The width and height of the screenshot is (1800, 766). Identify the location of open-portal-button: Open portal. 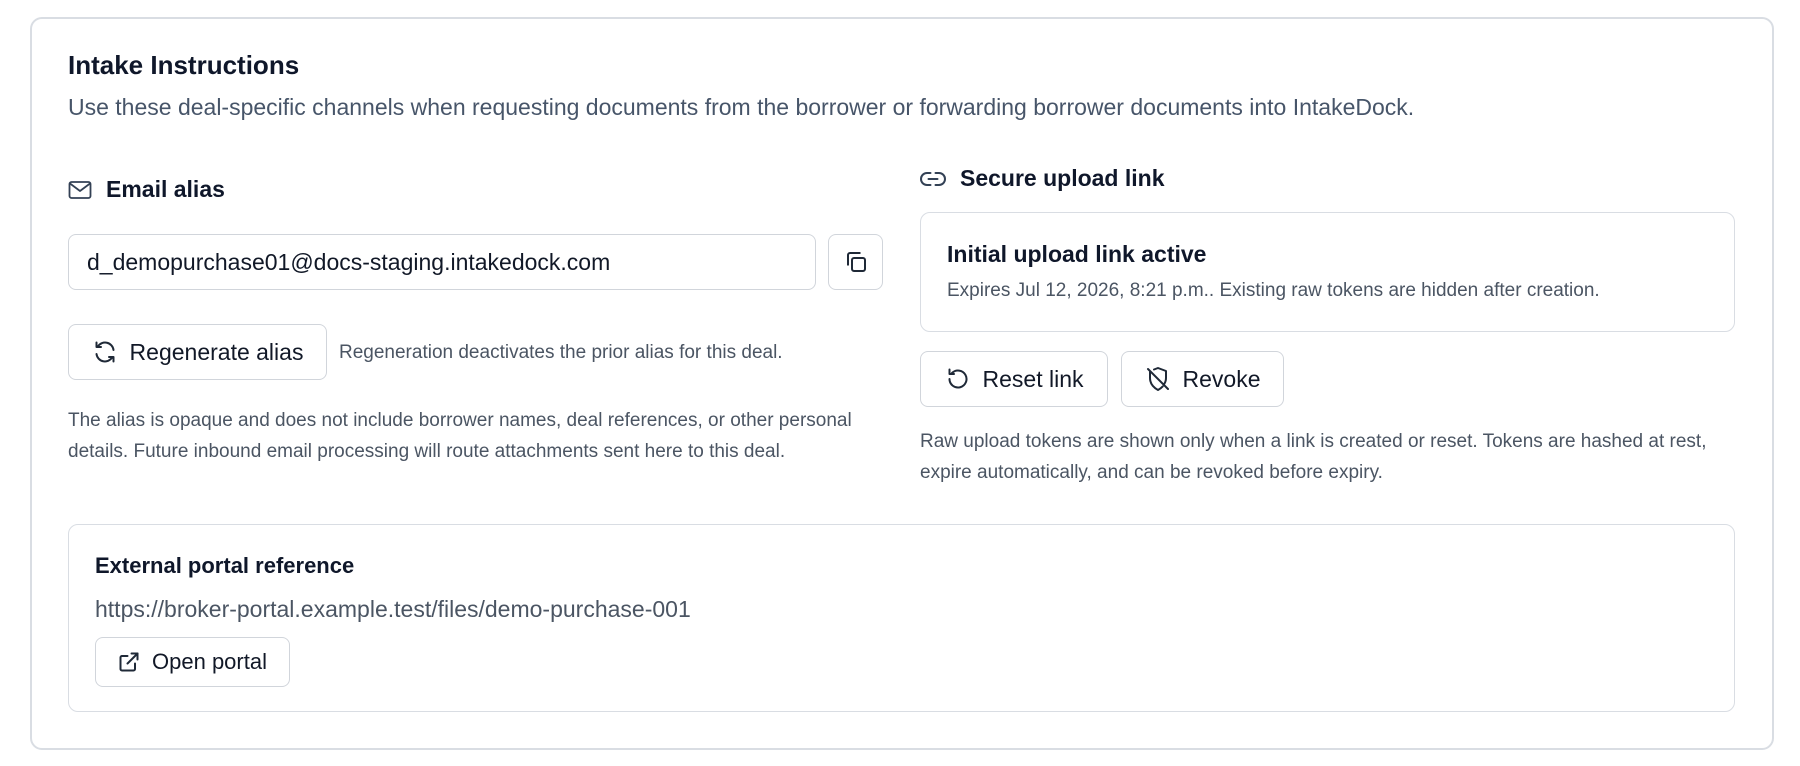
(192, 662).